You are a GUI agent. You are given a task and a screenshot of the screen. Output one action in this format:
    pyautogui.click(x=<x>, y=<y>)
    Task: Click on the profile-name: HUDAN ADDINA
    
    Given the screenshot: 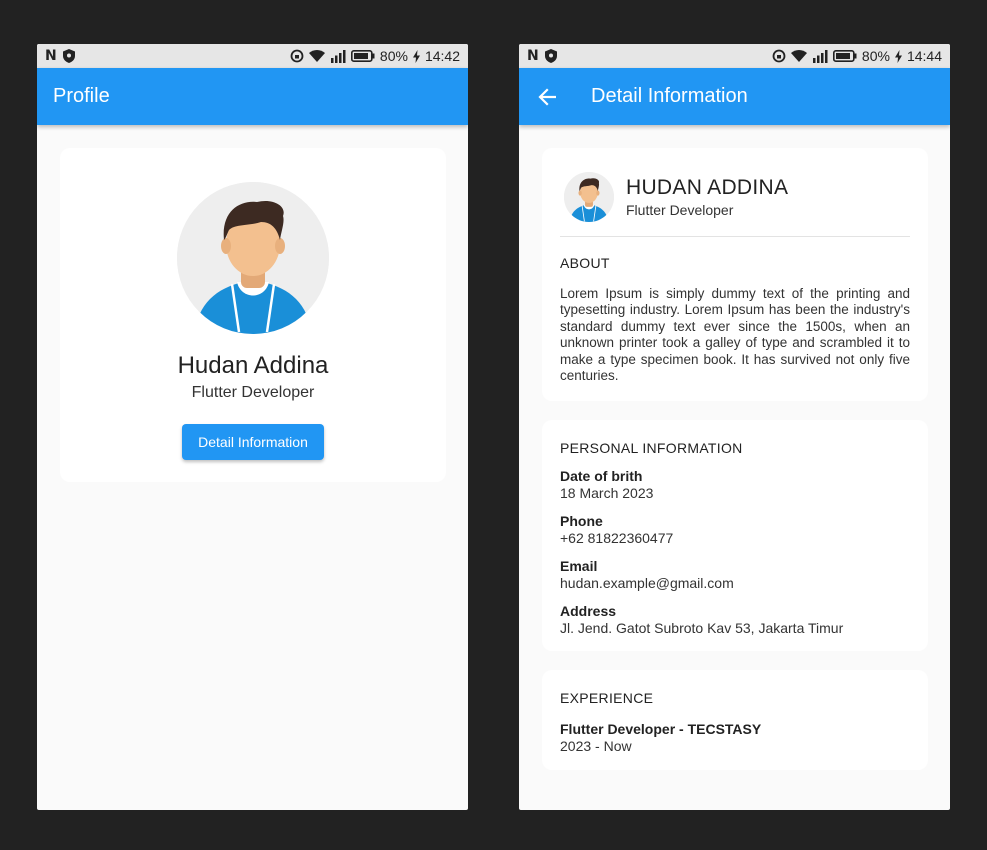 What is the action you would take?
    pyautogui.click(x=707, y=187)
    